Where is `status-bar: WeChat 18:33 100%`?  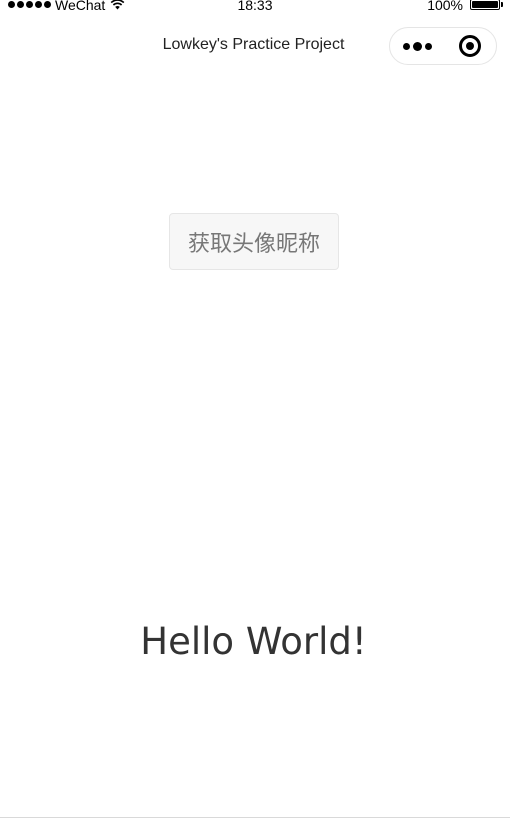
status-bar: WeChat 18:33 100% is located at coordinates (255, 7).